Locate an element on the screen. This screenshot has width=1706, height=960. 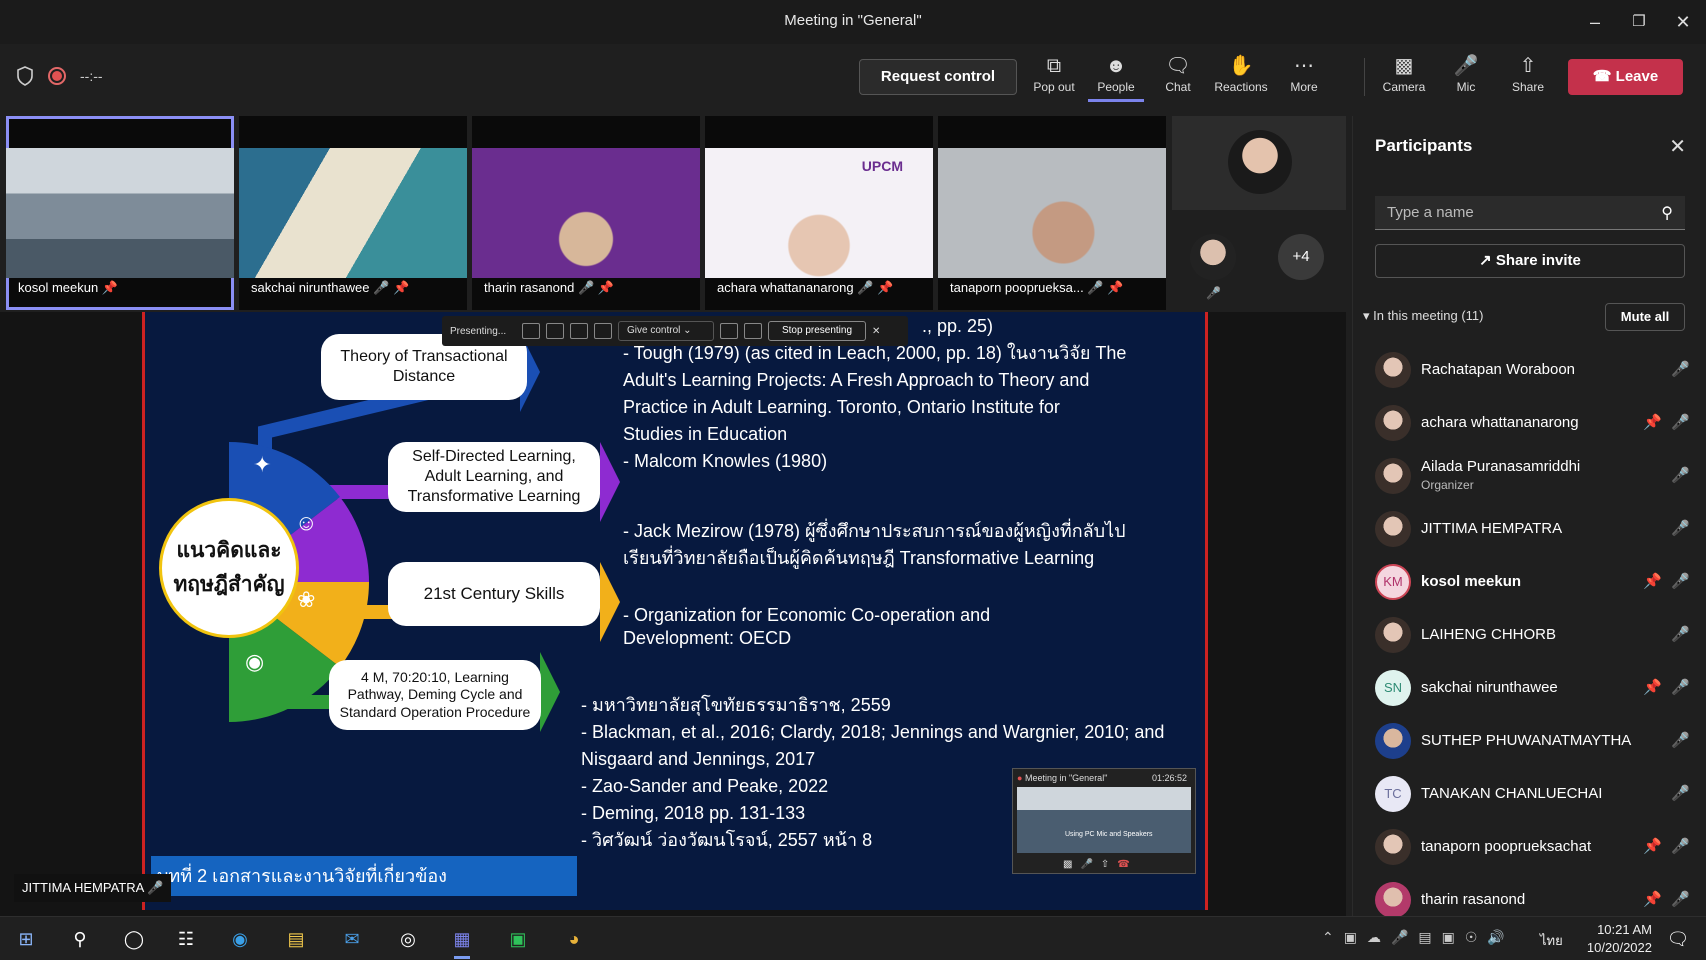
in-meeting-header: ▾ In this meeting (11) is located at coordinates (1423, 316).